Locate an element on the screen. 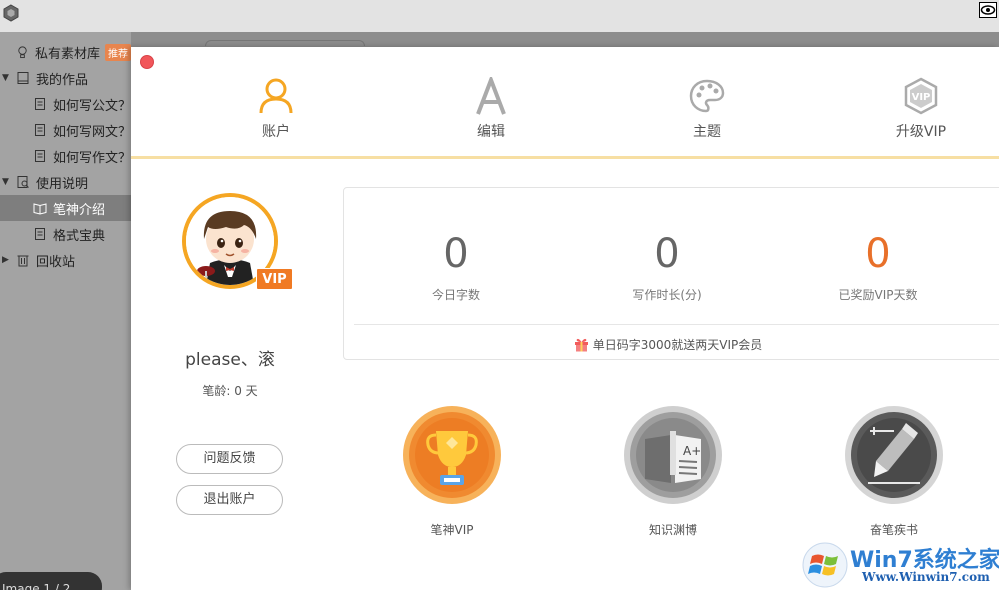 The image size is (999, 590). knowledge-book-medal-icon: A+ is located at coordinates (673, 455).